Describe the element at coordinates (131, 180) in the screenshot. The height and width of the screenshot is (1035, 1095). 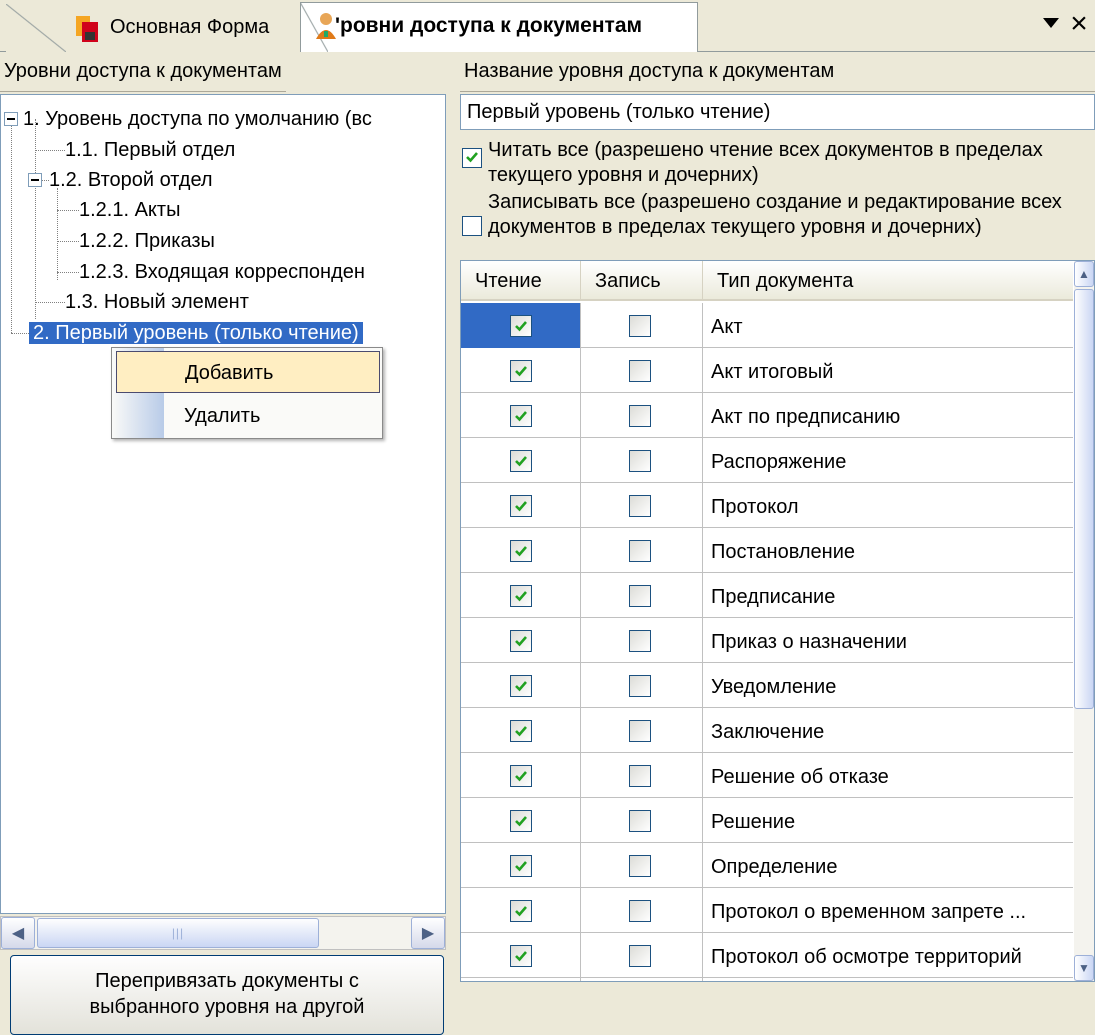
I see `tree-node: 1.2. Второй отдел` at that location.